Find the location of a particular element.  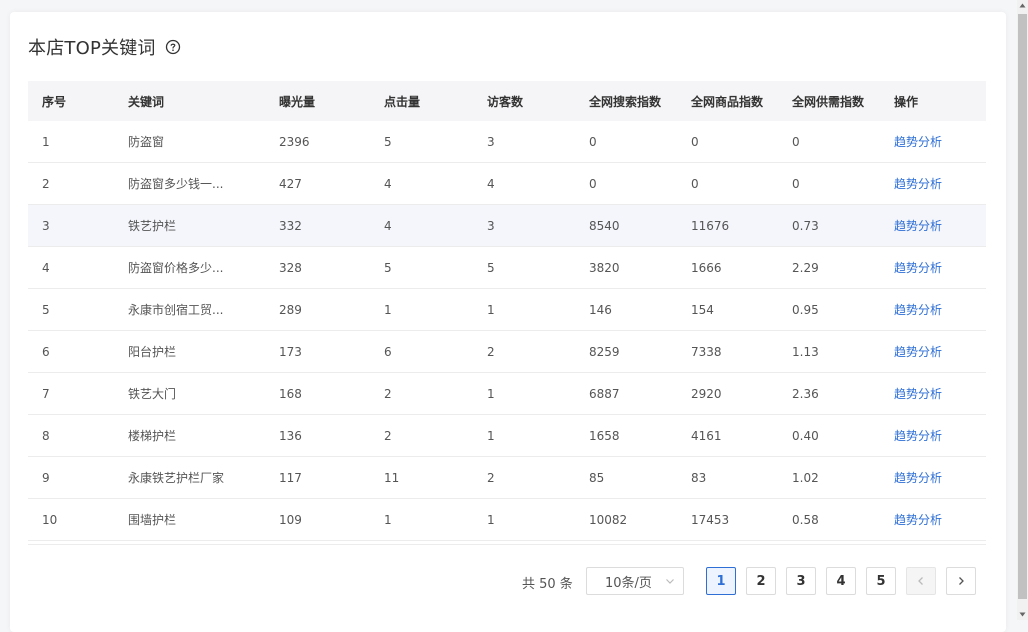

table-cell: 8540 is located at coordinates (626, 225).